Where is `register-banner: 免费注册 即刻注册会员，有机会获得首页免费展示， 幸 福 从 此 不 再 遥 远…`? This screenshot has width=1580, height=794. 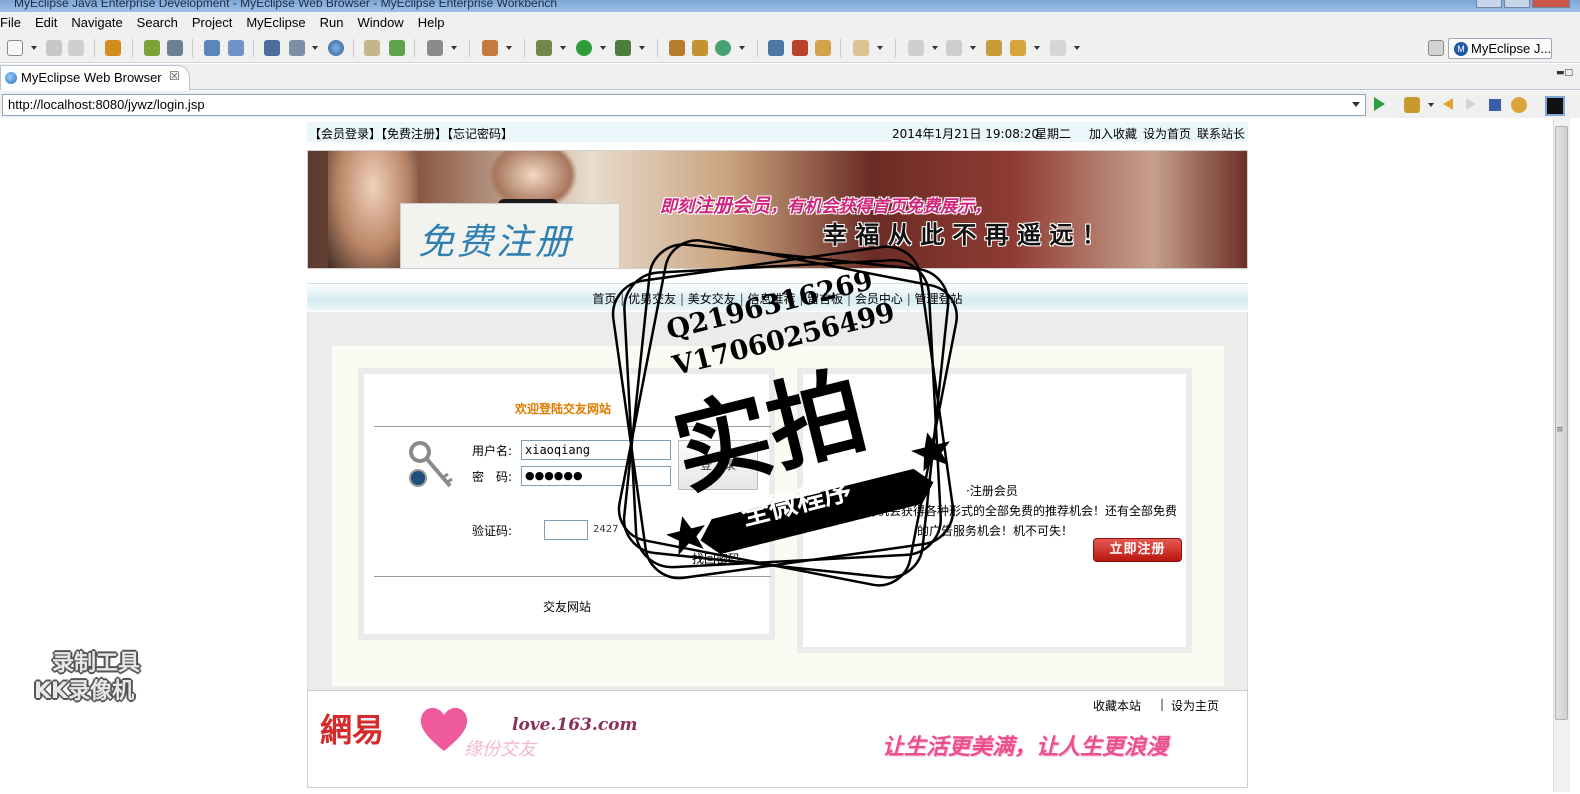 register-banner: 免费注册 即刻注册会员，有机会获得首页免费展示， 幸 福 从 此 不 再 遥 远… is located at coordinates (777, 209).